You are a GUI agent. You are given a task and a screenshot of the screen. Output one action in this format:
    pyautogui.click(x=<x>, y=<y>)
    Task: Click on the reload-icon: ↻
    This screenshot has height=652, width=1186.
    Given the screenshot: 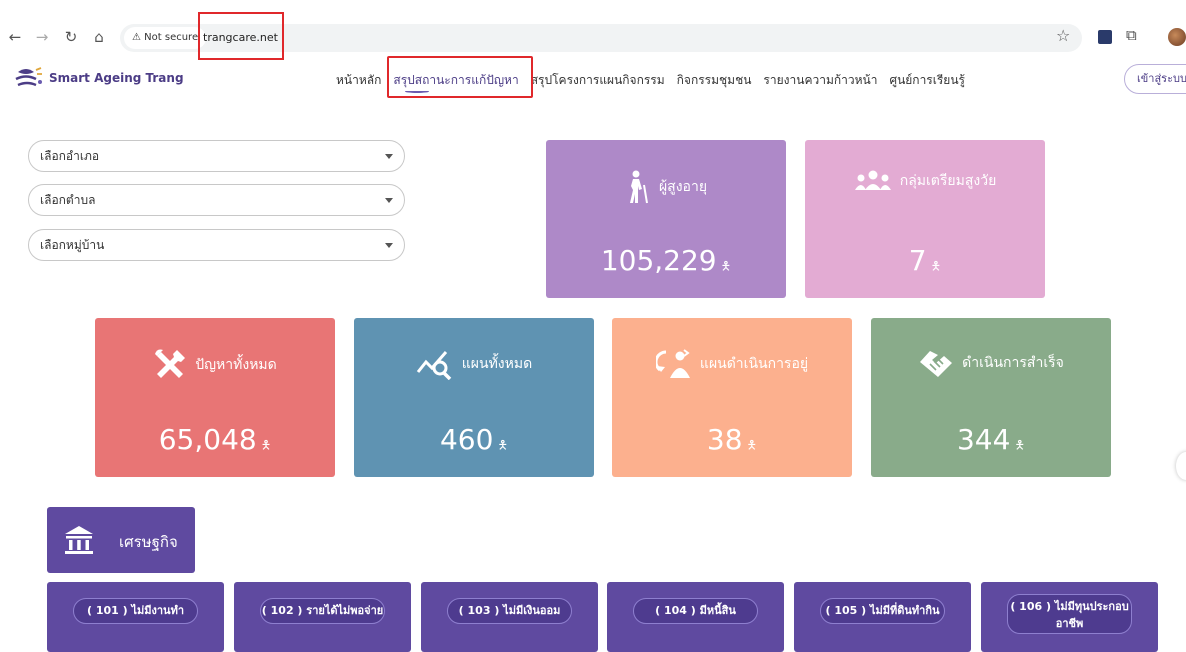 What is the action you would take?
    pyautogui.click(x=71, y=37)
    